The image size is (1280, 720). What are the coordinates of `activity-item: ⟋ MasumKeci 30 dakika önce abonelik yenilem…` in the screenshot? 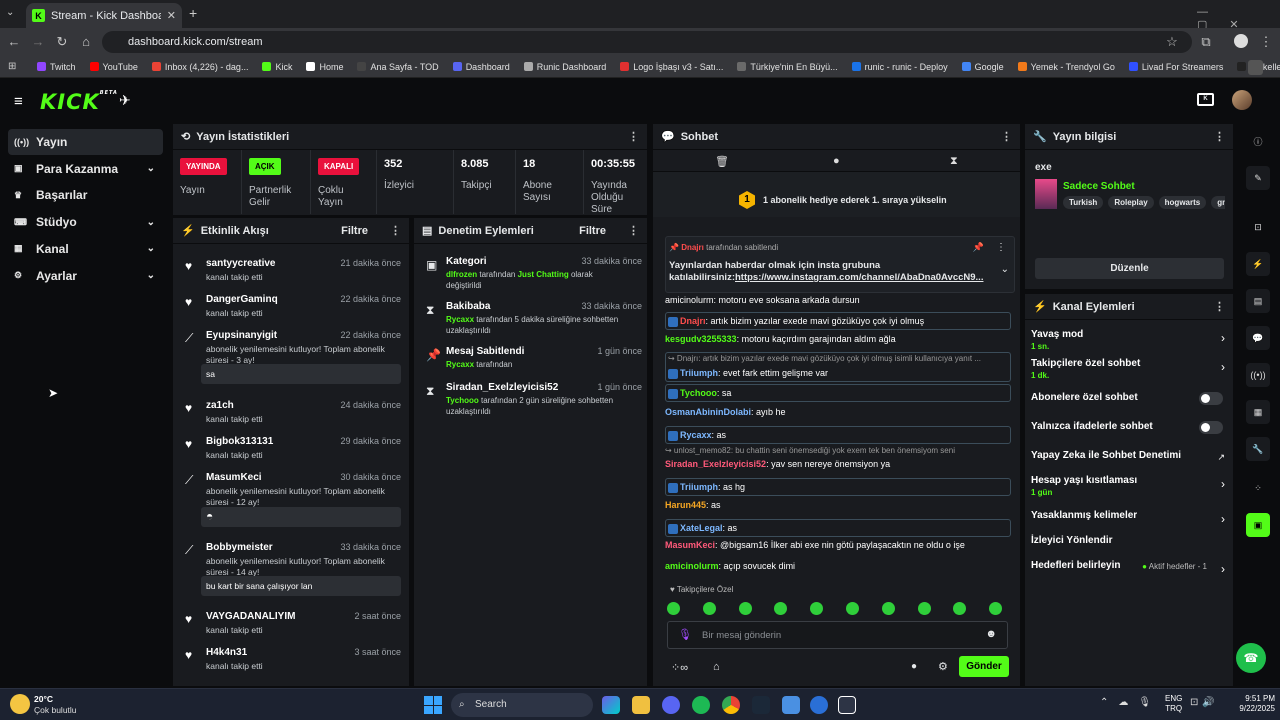 It's located at (291, 500).